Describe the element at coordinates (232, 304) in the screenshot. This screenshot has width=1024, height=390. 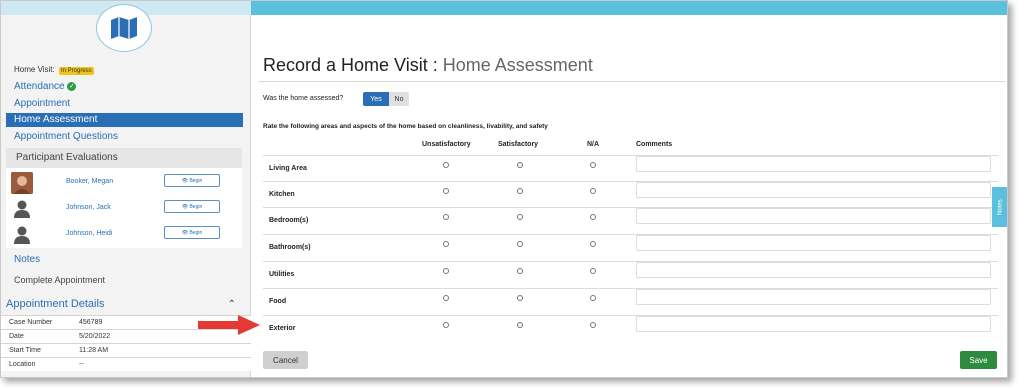
I see `chevron-up-icon: ⌃` at that location.